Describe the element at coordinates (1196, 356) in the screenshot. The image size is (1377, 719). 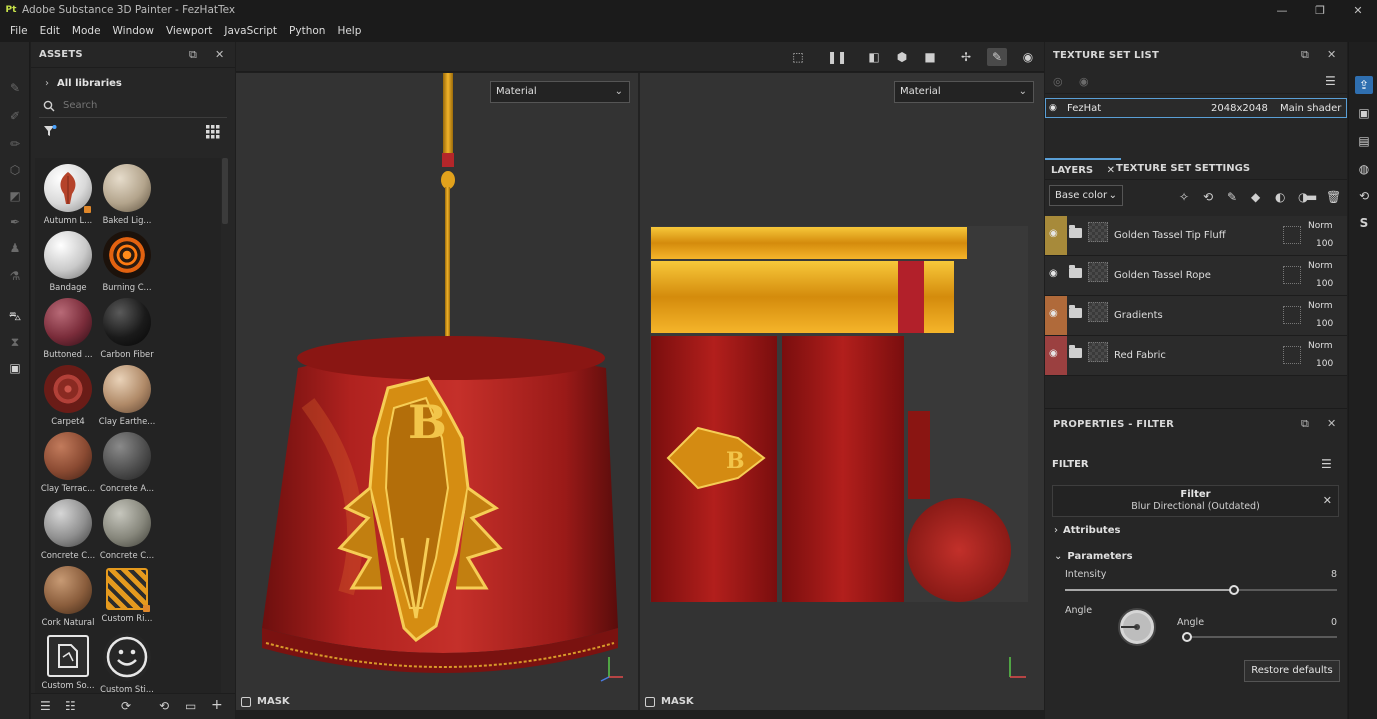
I see `layer-row: ◉ Red Fabric Norm 100` at that location.